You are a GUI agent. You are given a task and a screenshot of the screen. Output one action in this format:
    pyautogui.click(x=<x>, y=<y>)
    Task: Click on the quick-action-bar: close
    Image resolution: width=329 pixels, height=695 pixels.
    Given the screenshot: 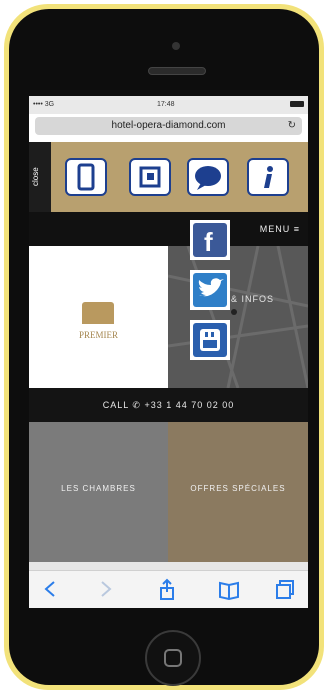 What is the action you would take?
    pyautogui.click(x=168, y=177)
    